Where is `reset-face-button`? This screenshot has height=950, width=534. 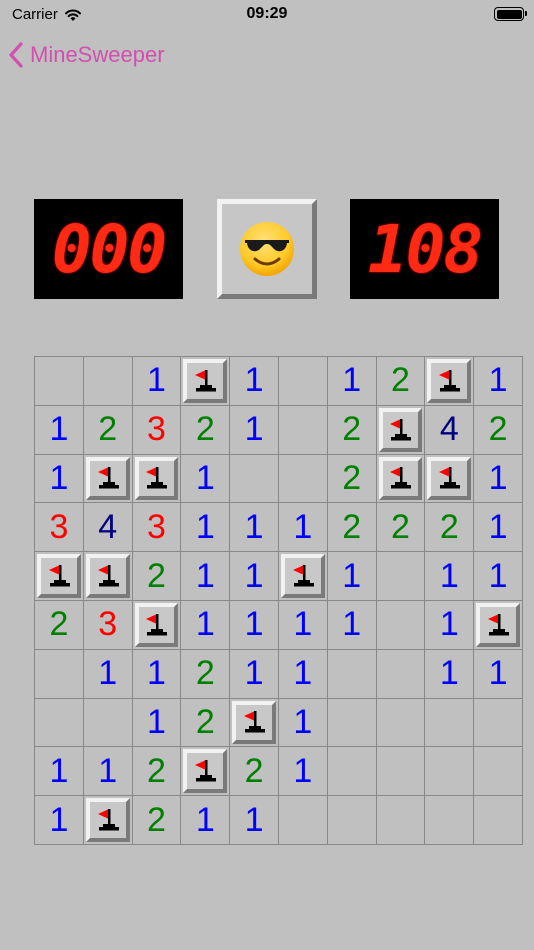
reset-face-button is located at coordinates (267, 249).